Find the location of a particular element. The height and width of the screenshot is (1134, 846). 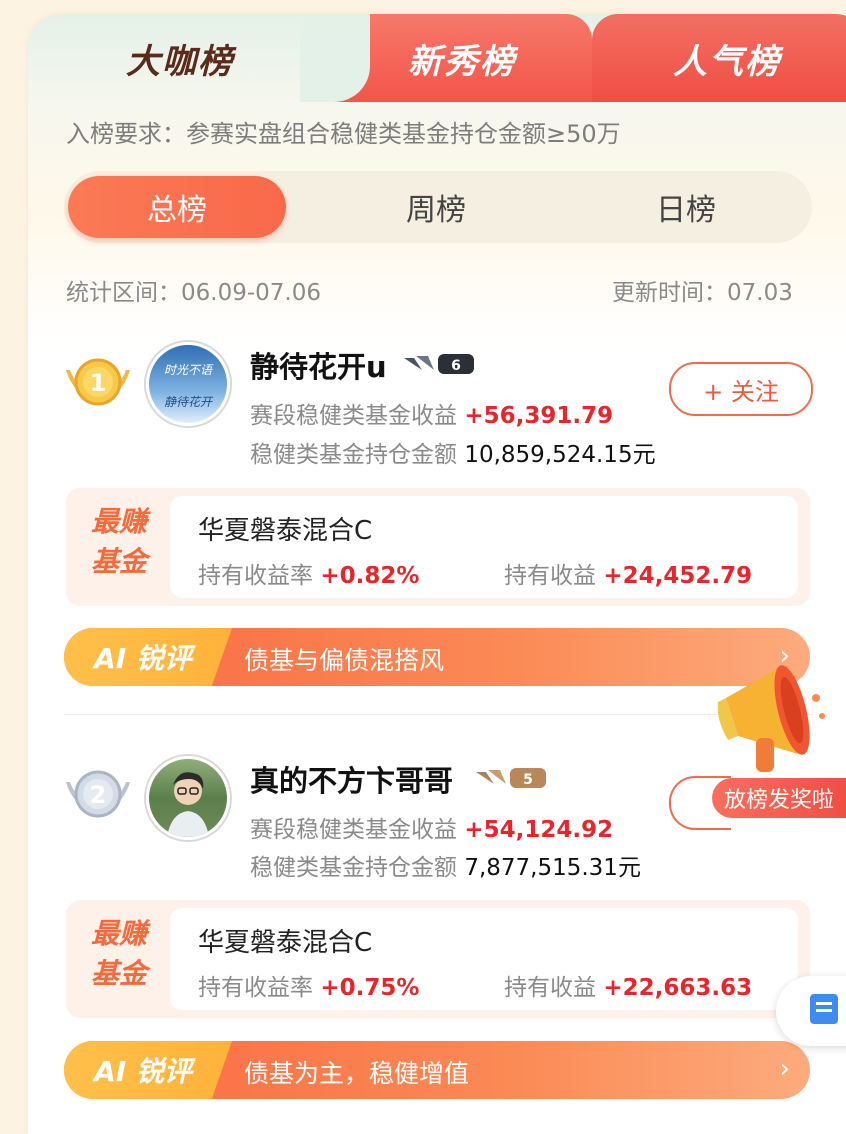

tab-rookie: 新秀榜 is located at coordinates (462, 58).